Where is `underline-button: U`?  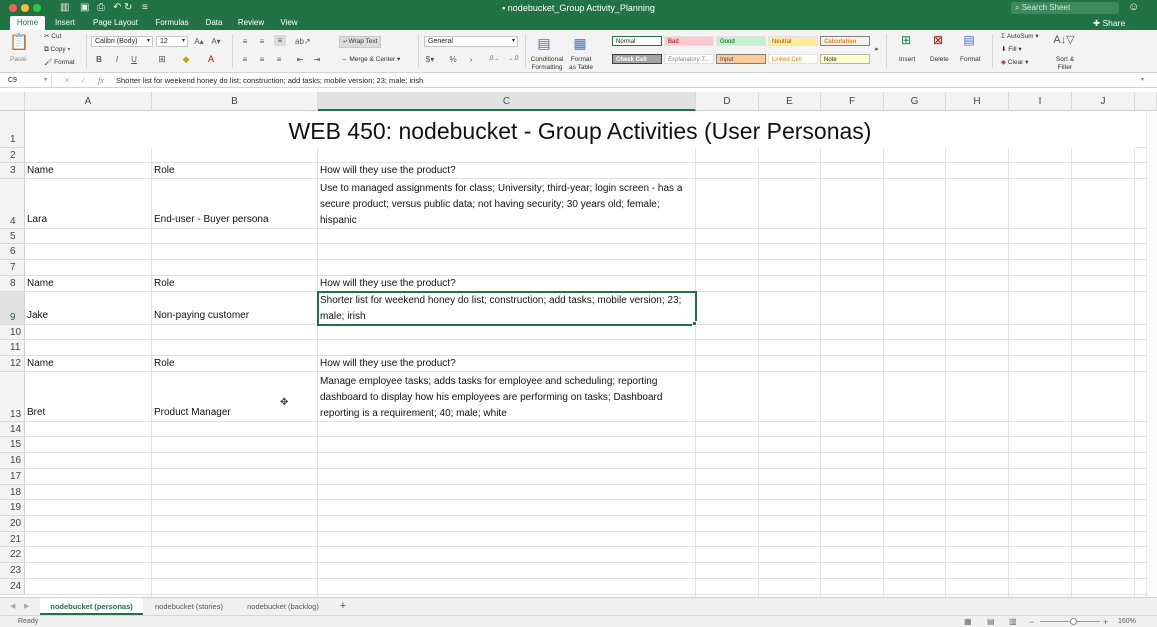 underline-button: U is located at coordinates (134, 59).